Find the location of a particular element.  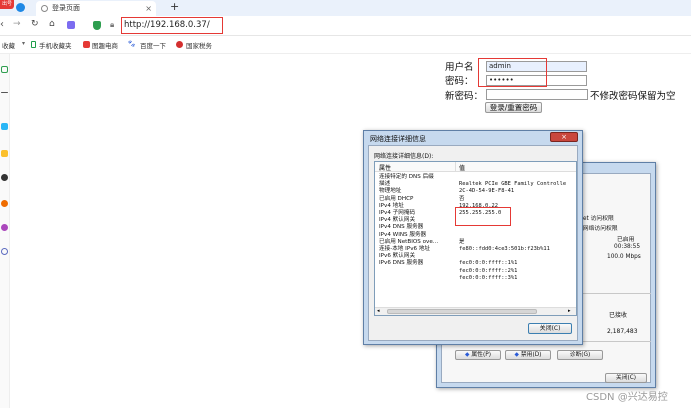

tab-bar: 出号 登录页面 × + is located at coordinates (345, 8).